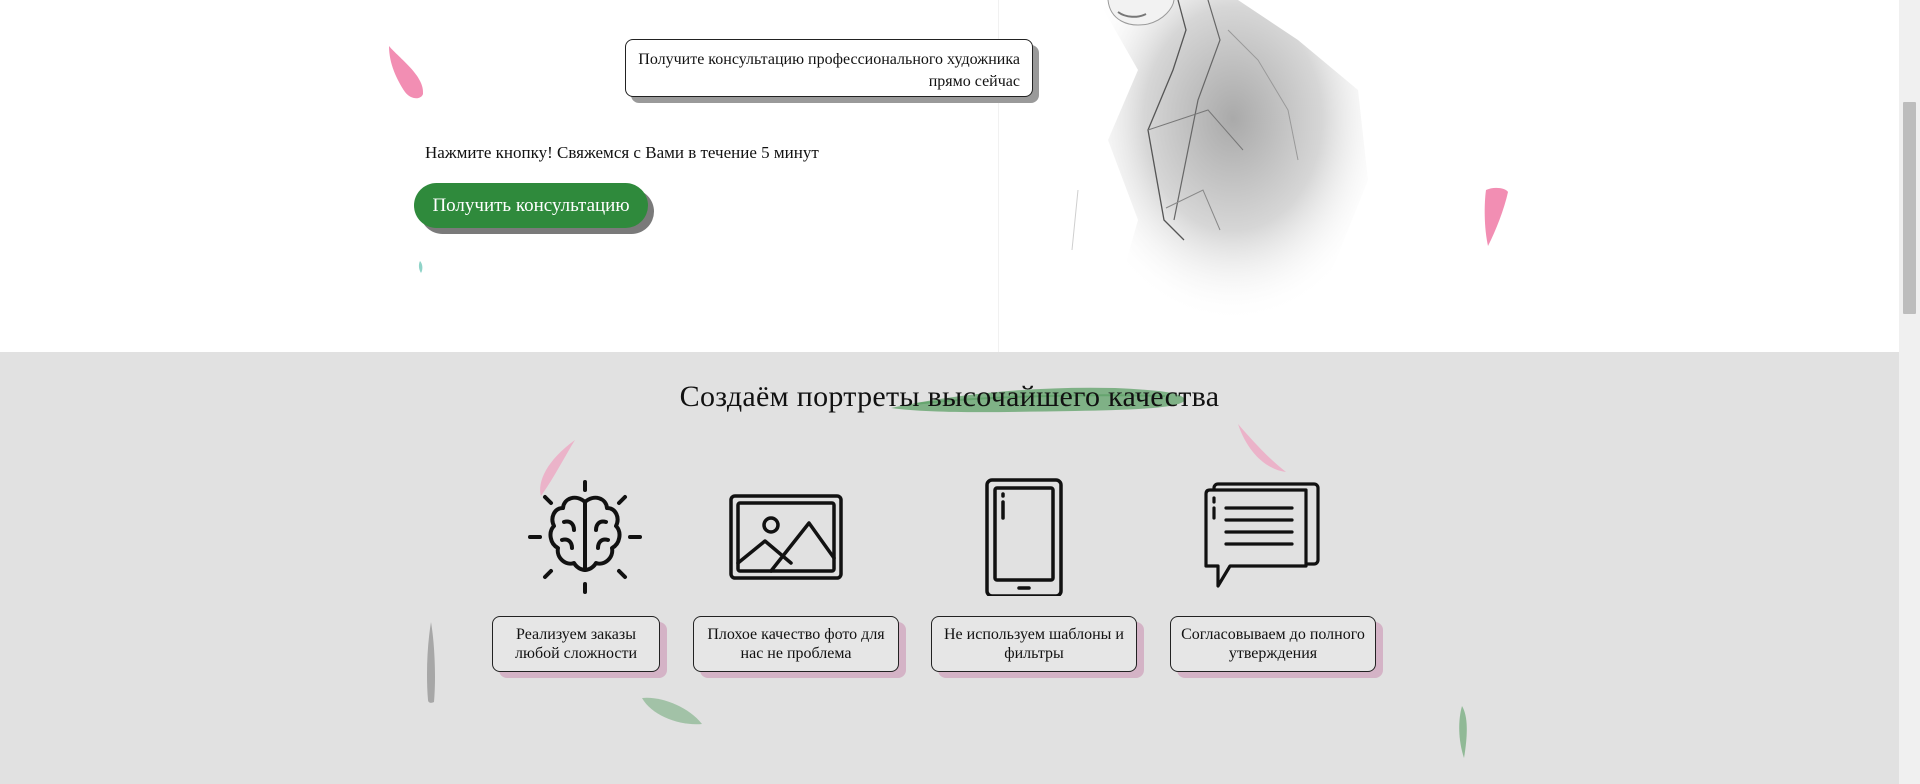 The image size is (1920, 784). What do you see at coordinates (1909, 208) in the screenshot?
I see `scrollbar-thumb` at bounding box center [1909, 208].